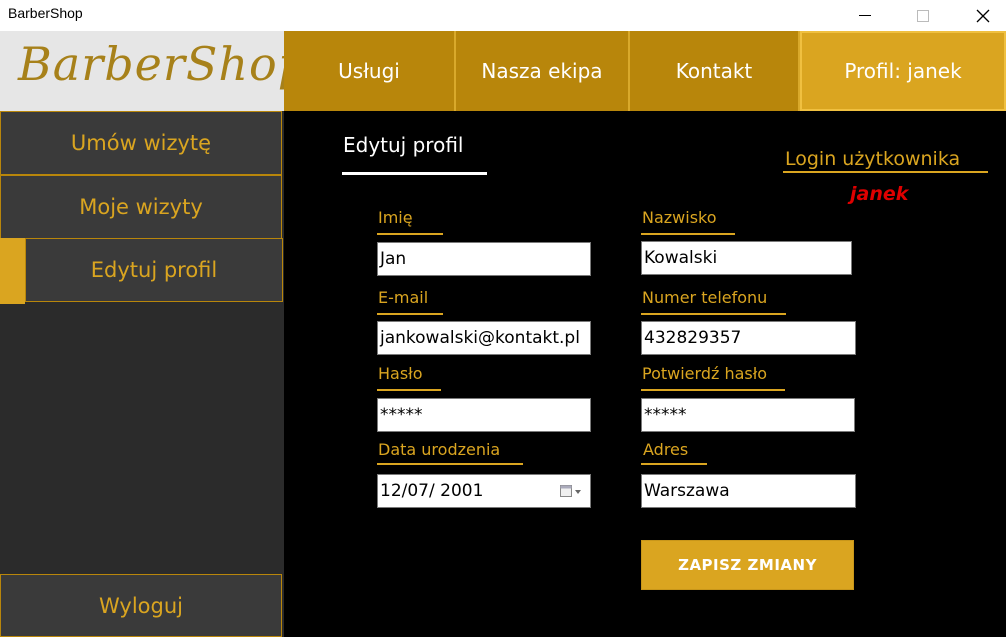 This screenshot has height=637, width=1006. I want to click on last-name-field: Kowalski, so click(746, 258).